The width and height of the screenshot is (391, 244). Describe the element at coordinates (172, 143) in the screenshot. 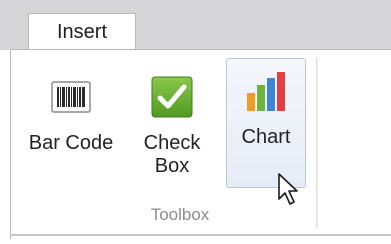

I see `checkbox-button-label-line1: Check` at that location.